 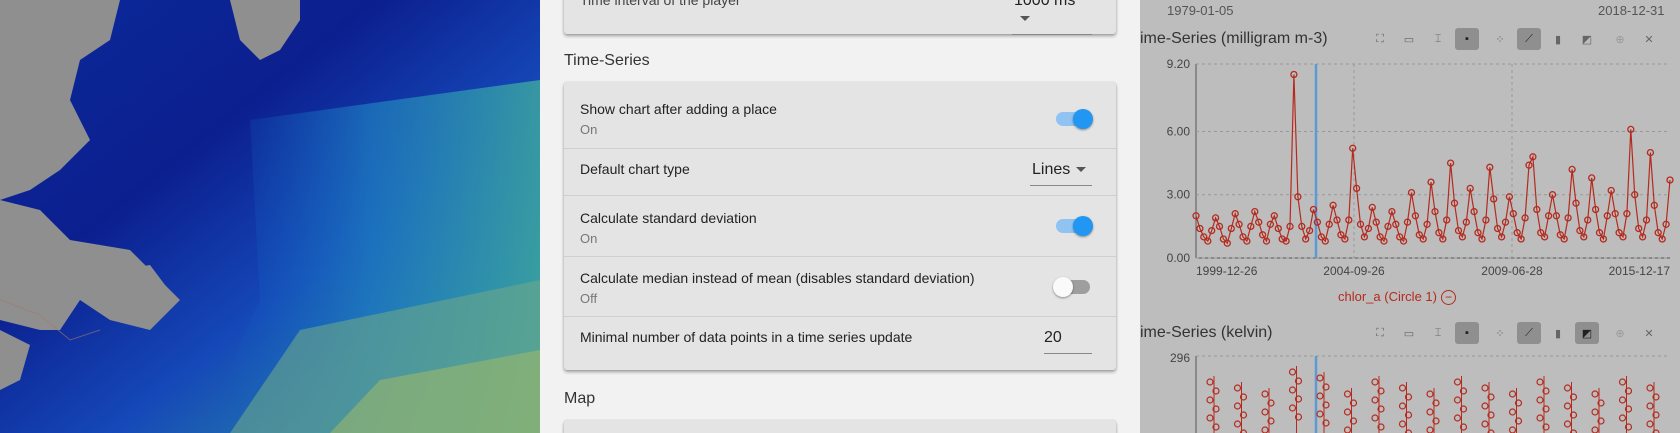 I want to click on player-settings-card: Time interval of the player 1000 ms, so click(x=840, y=17).